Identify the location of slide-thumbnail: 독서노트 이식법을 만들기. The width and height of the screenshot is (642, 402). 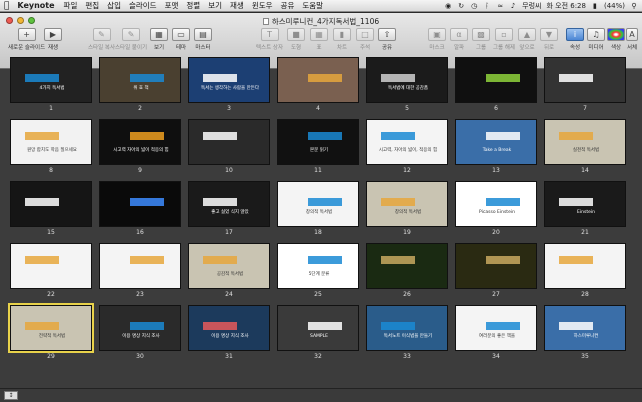
(407, 328).